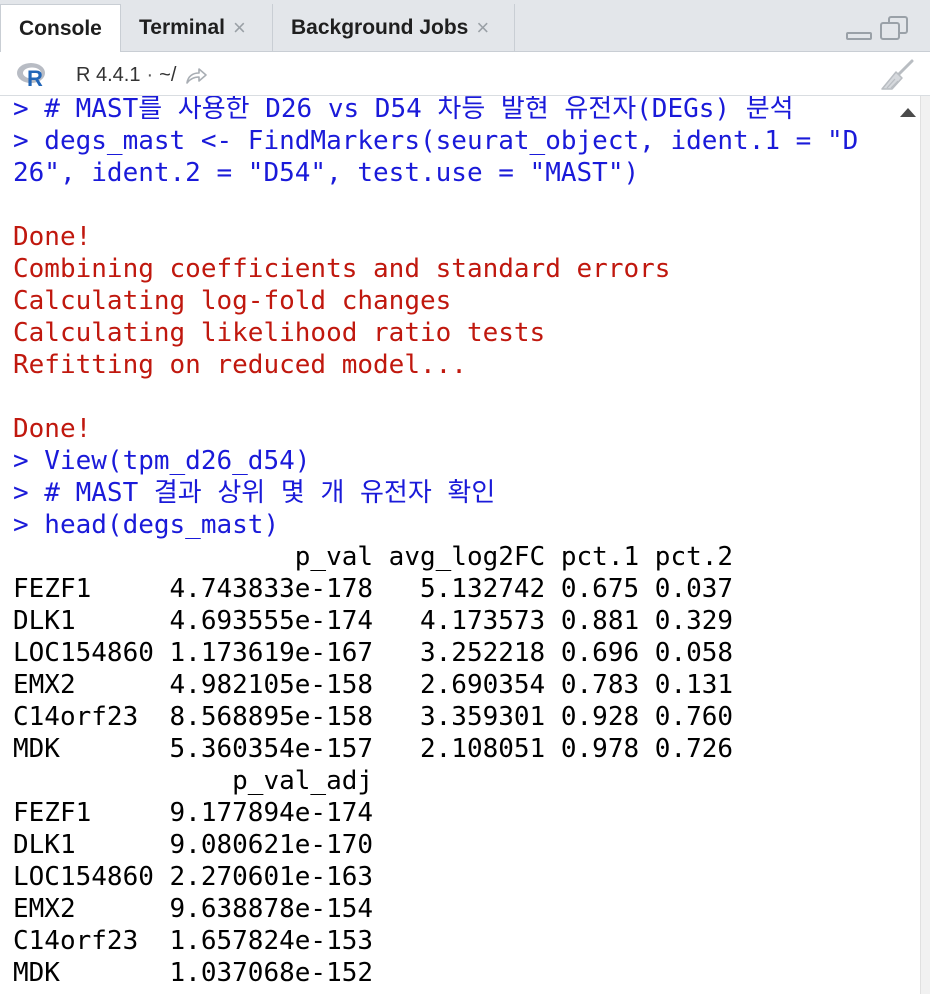 The width and height of the screenshot is (930, 994). What do you see at coordinates (193, 877) in the screenshot?
I see `console-output-line: LOC154860 2.270601e-163` at bounding box center [193, 877].